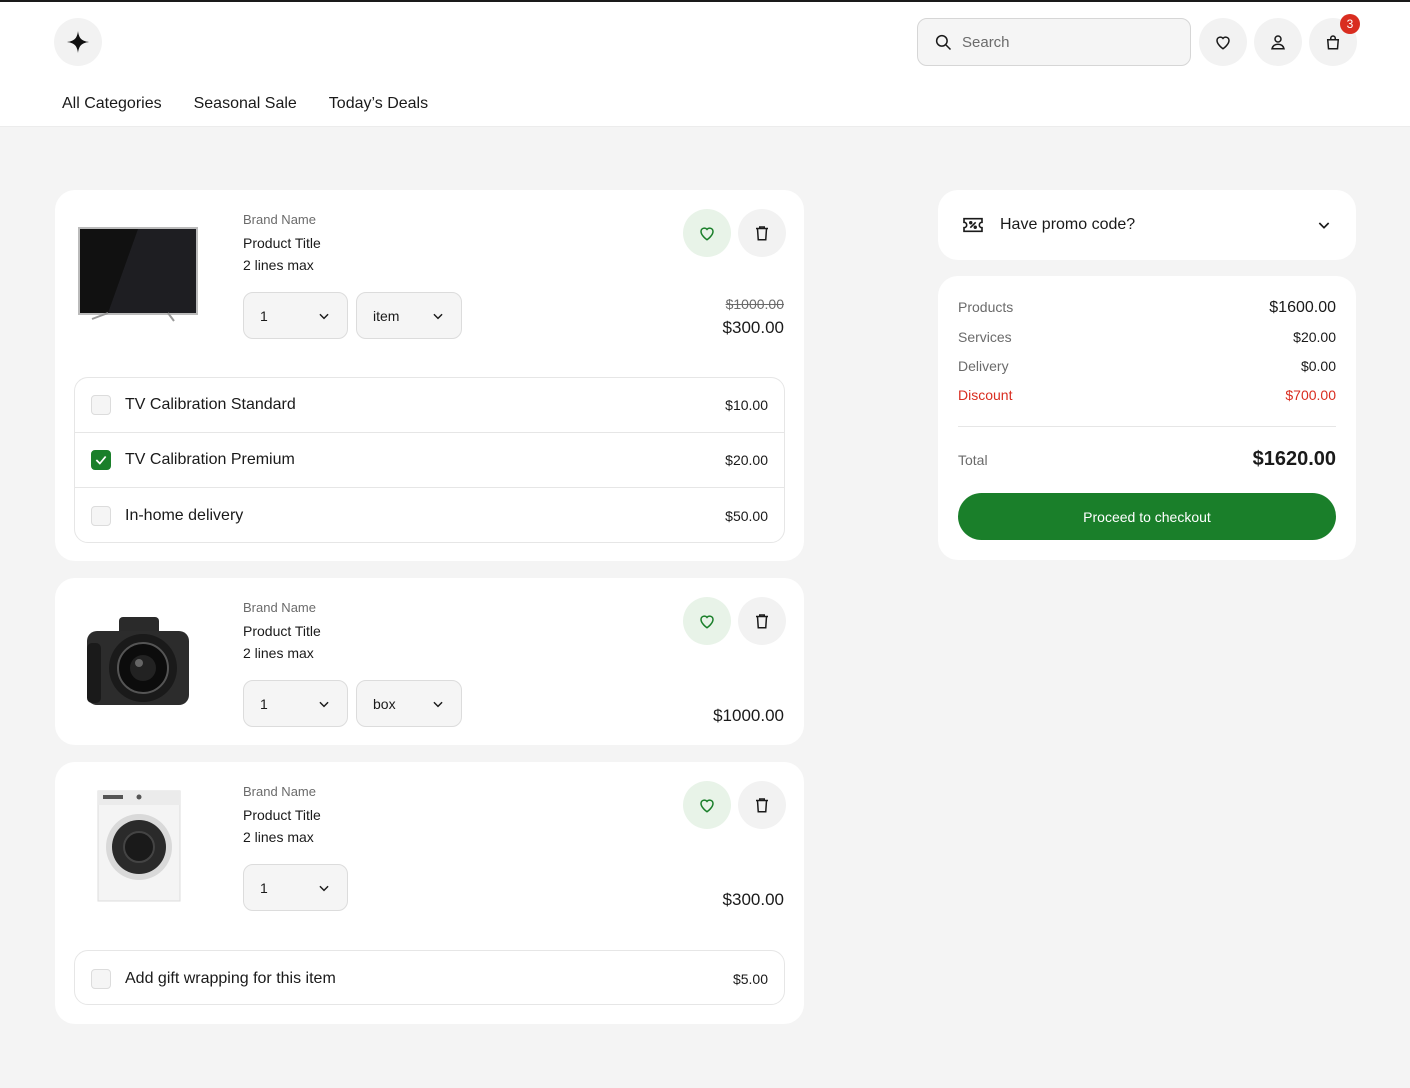 This screenshot has height=1088, width=1410. I want to click on summary-value: $0.00, so click(1318, 366).